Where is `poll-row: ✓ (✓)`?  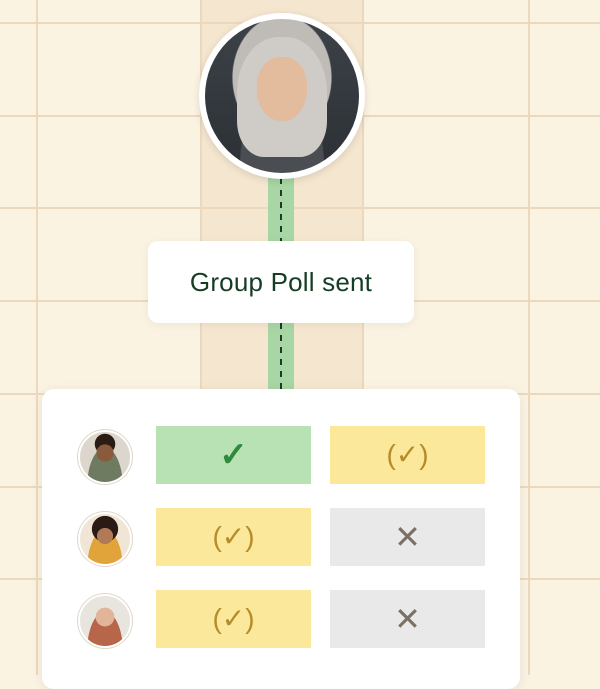
poll-row: ✓ (✓) is located at coordinates (281, 455).